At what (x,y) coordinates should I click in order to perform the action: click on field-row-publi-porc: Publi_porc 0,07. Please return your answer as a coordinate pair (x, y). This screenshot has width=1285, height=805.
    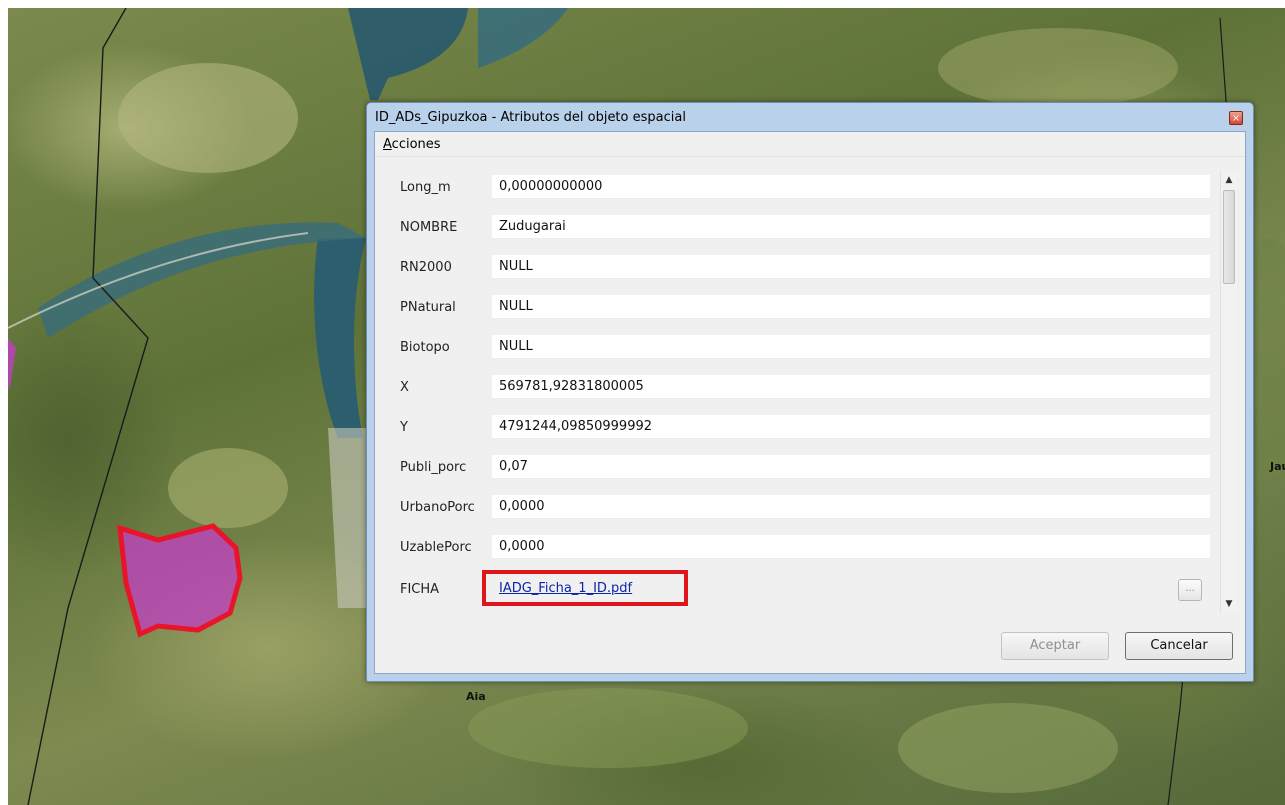
    Looking at the image, I should click on (796, 467).